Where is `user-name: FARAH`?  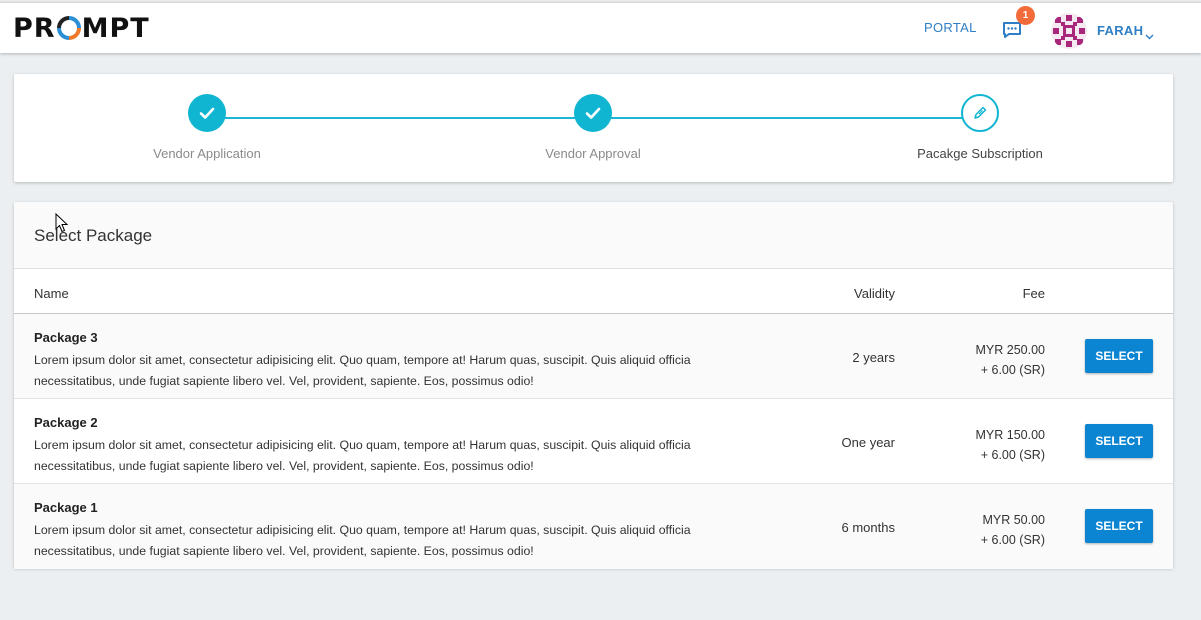 user-name: FARAH is located at coordinates (1120, 30).